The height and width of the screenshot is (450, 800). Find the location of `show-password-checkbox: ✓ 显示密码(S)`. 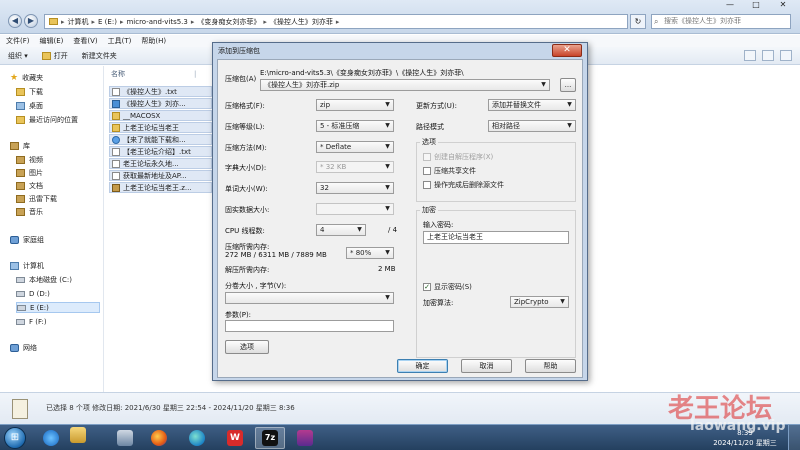

show-password-checkbox: ✓ 显示密码(S) is located at coordinates (447, 287).